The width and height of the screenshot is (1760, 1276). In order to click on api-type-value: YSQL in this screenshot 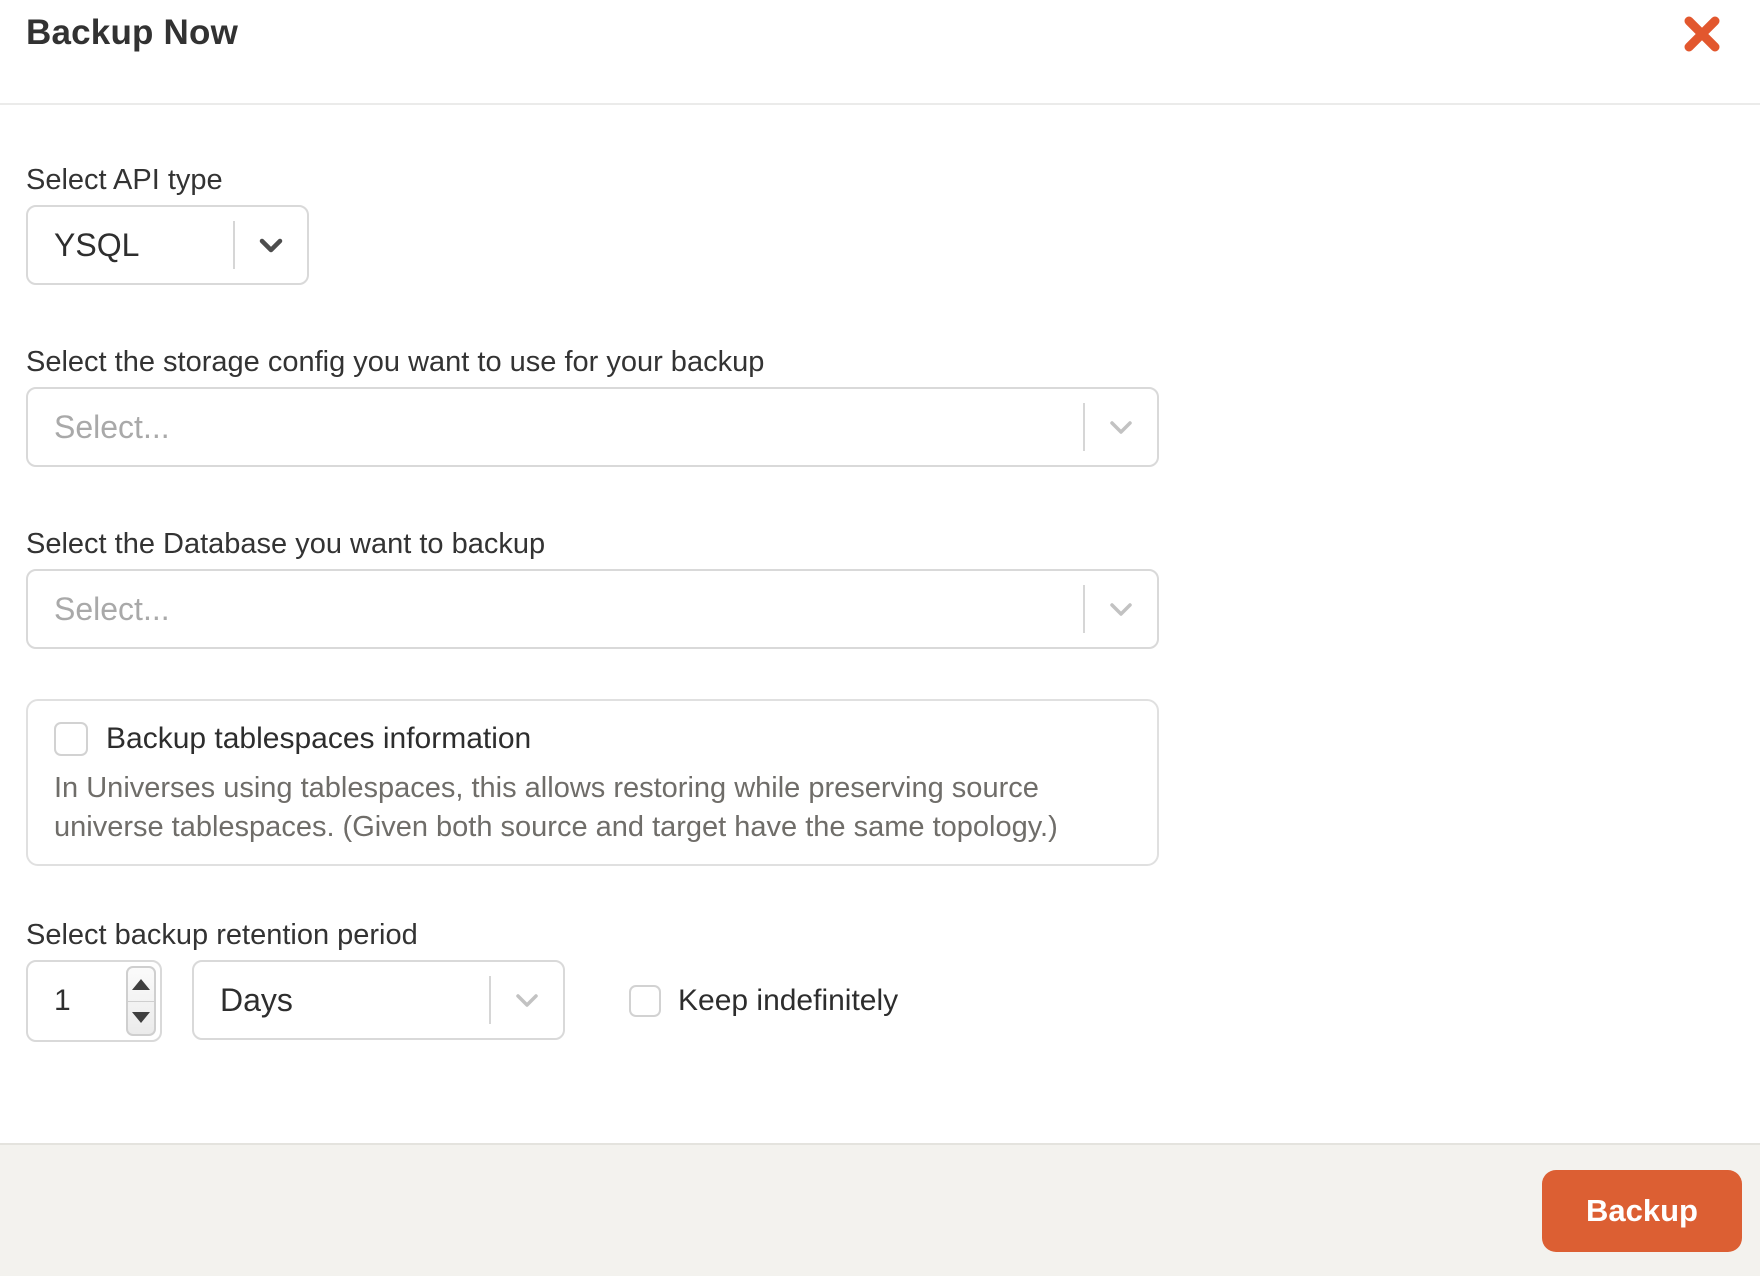, I will do `click(97, 244)`.